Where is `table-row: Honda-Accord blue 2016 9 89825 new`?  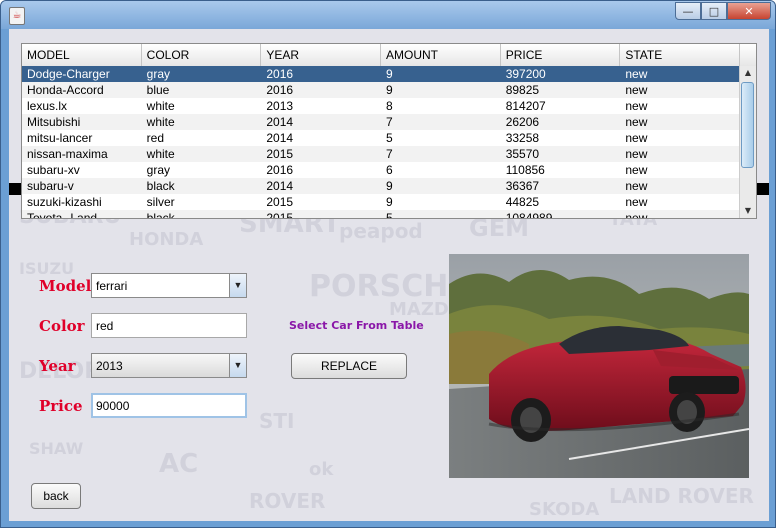 table-row: Honda-Accord blue 2016 9 89825 new is located at coordinates (381, 90).